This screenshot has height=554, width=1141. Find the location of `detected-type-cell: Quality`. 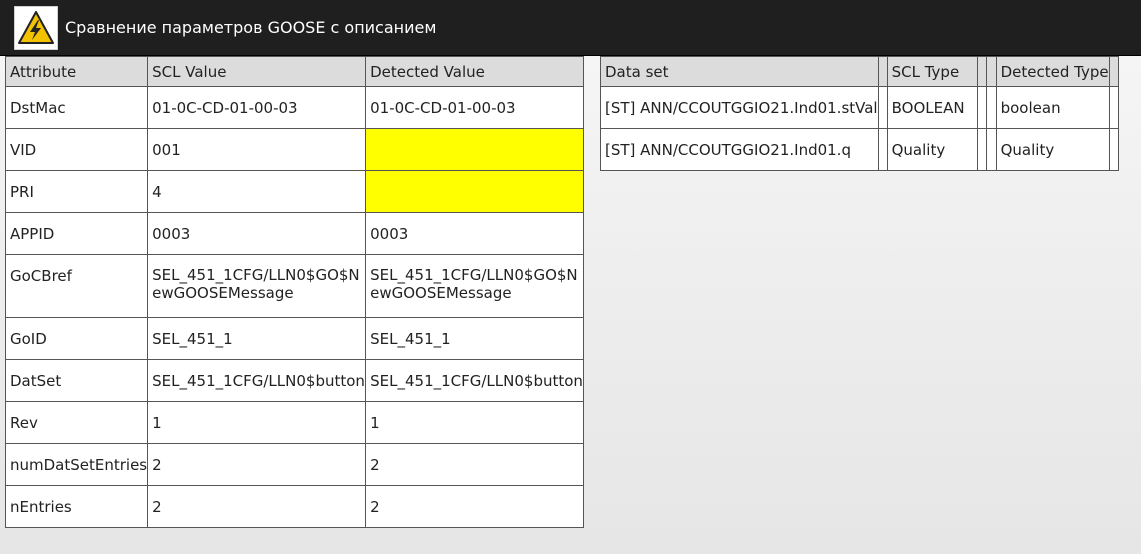

detected-type-cell: Quality is located at coordinates (1053, 150).